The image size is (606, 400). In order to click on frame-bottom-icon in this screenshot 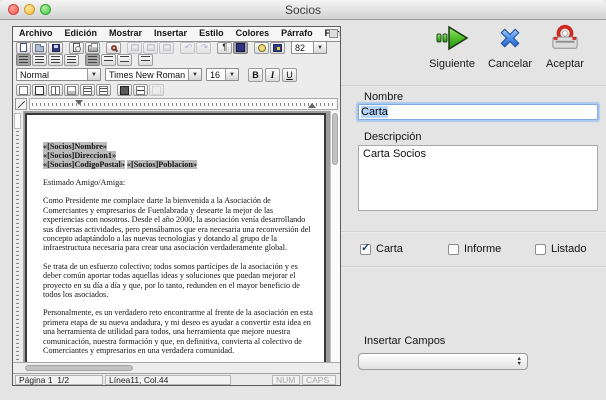, I will do `click(71, 90)`.